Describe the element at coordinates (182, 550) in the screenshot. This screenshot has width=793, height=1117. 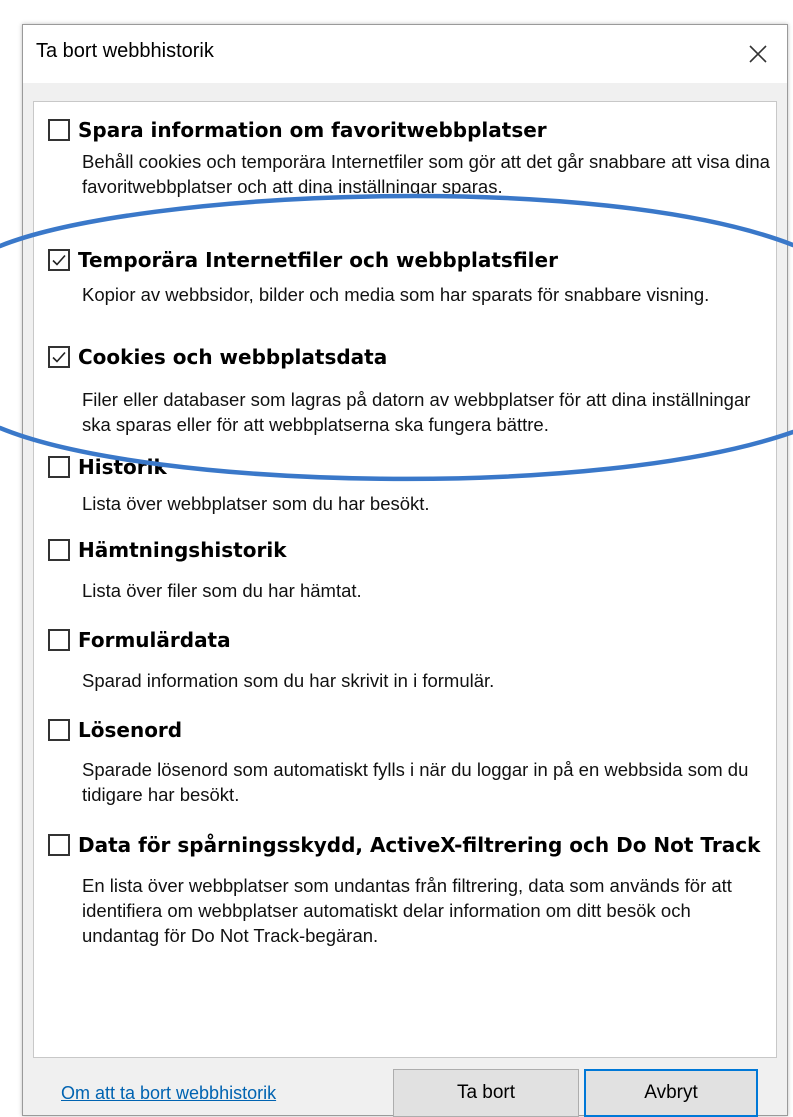
I see `option-label: Hämtningshistorik` at that location.